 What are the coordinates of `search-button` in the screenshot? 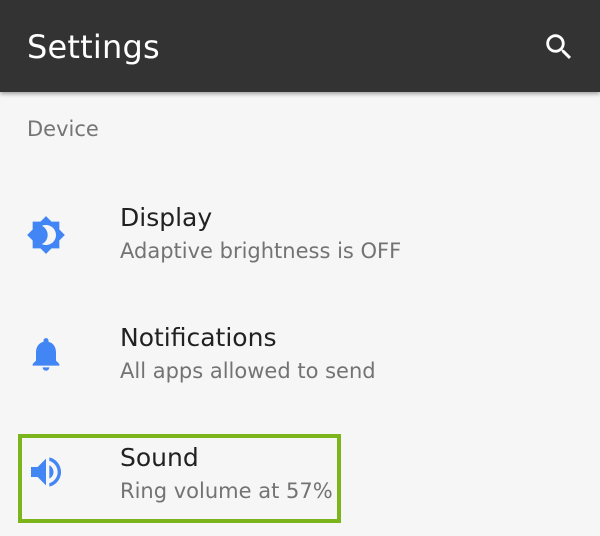 It's located at (559, 47).